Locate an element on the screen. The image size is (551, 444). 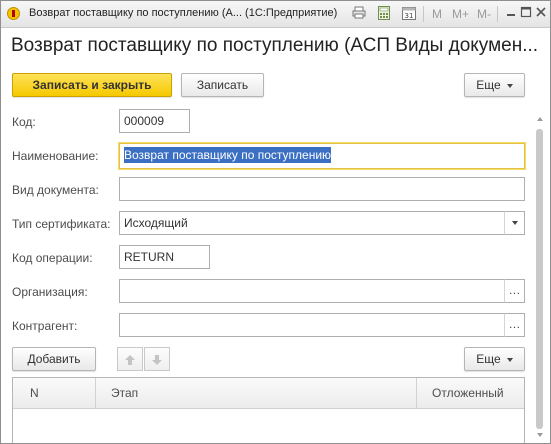
organization-field is located at coordinates (312, 291).